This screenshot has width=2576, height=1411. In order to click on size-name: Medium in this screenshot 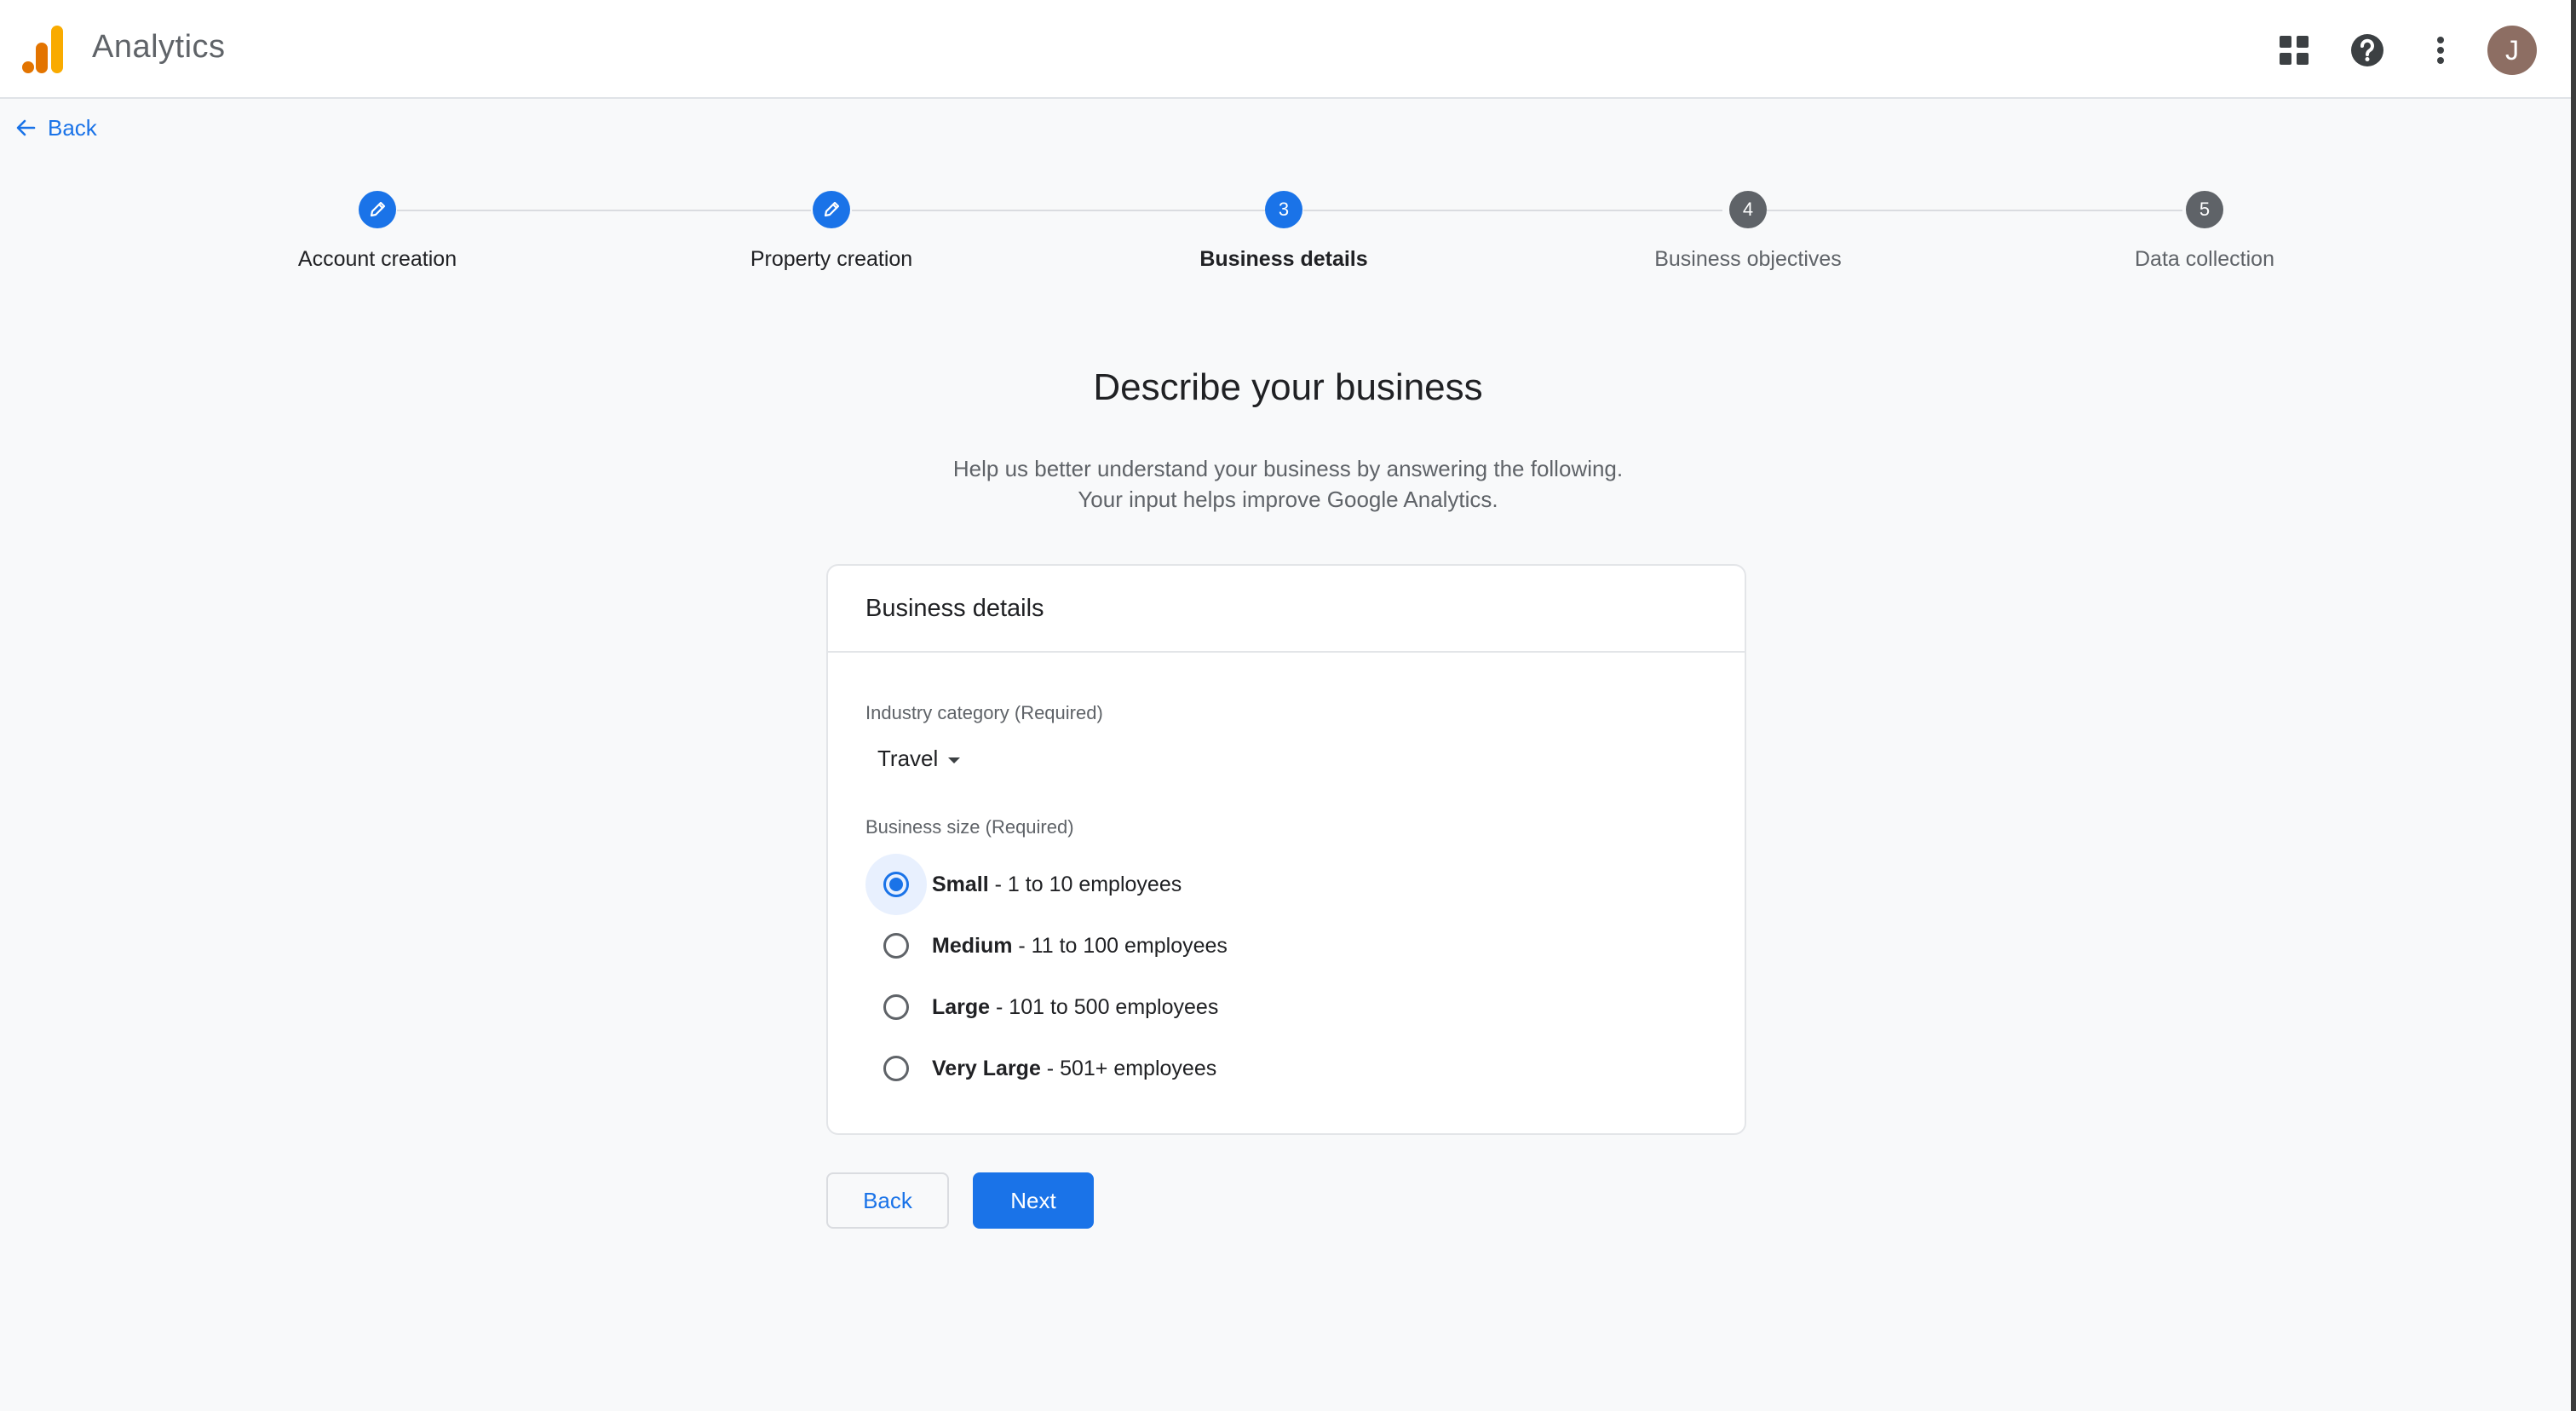, I will do `click(972, 945)`.